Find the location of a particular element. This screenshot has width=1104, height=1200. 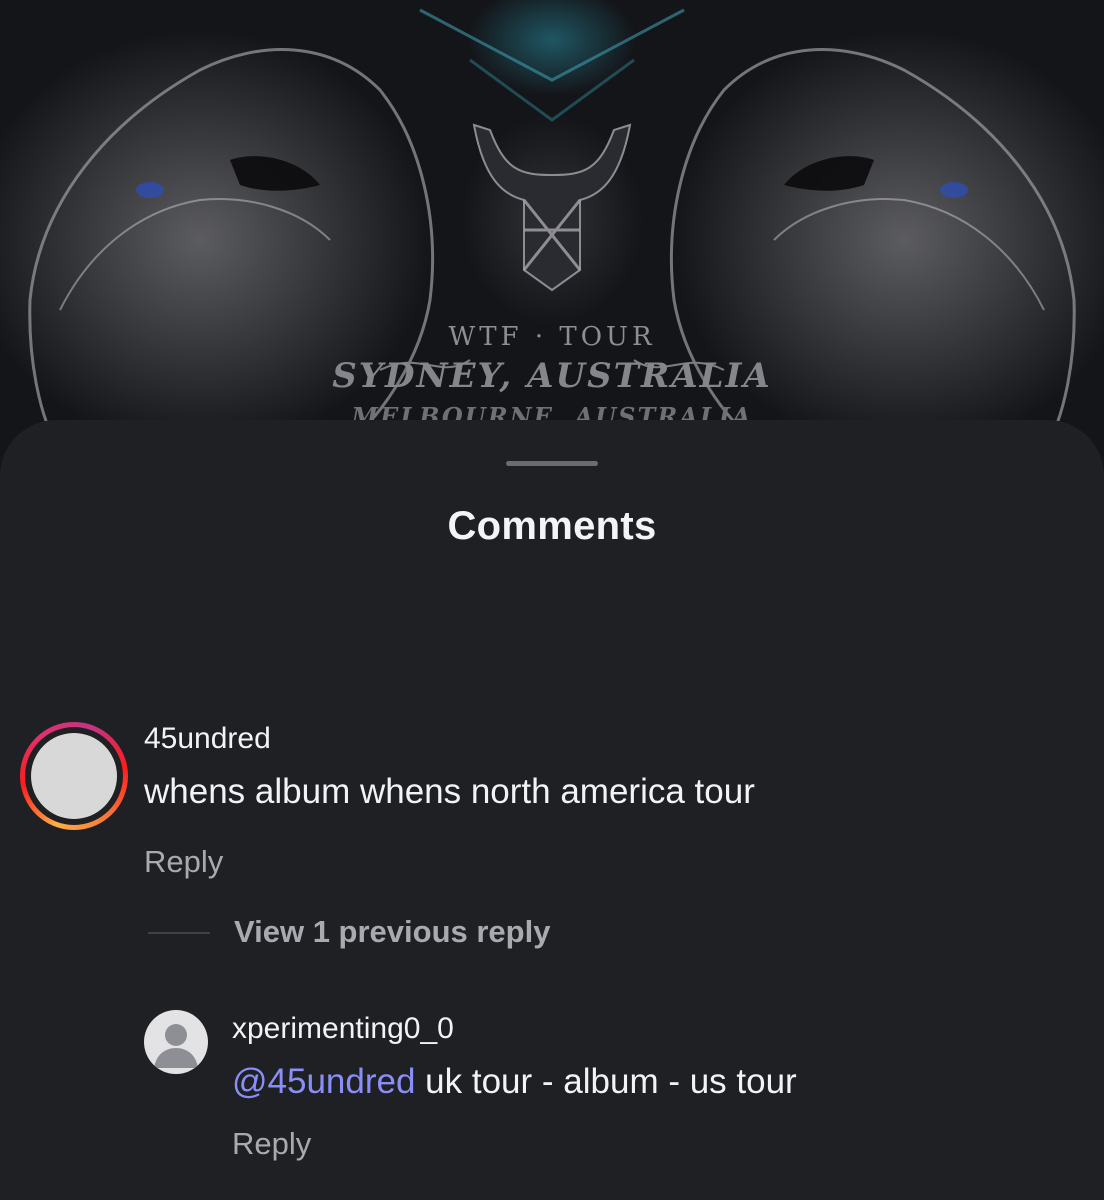

default-profile-icon is located at coordinates (176, 1046).